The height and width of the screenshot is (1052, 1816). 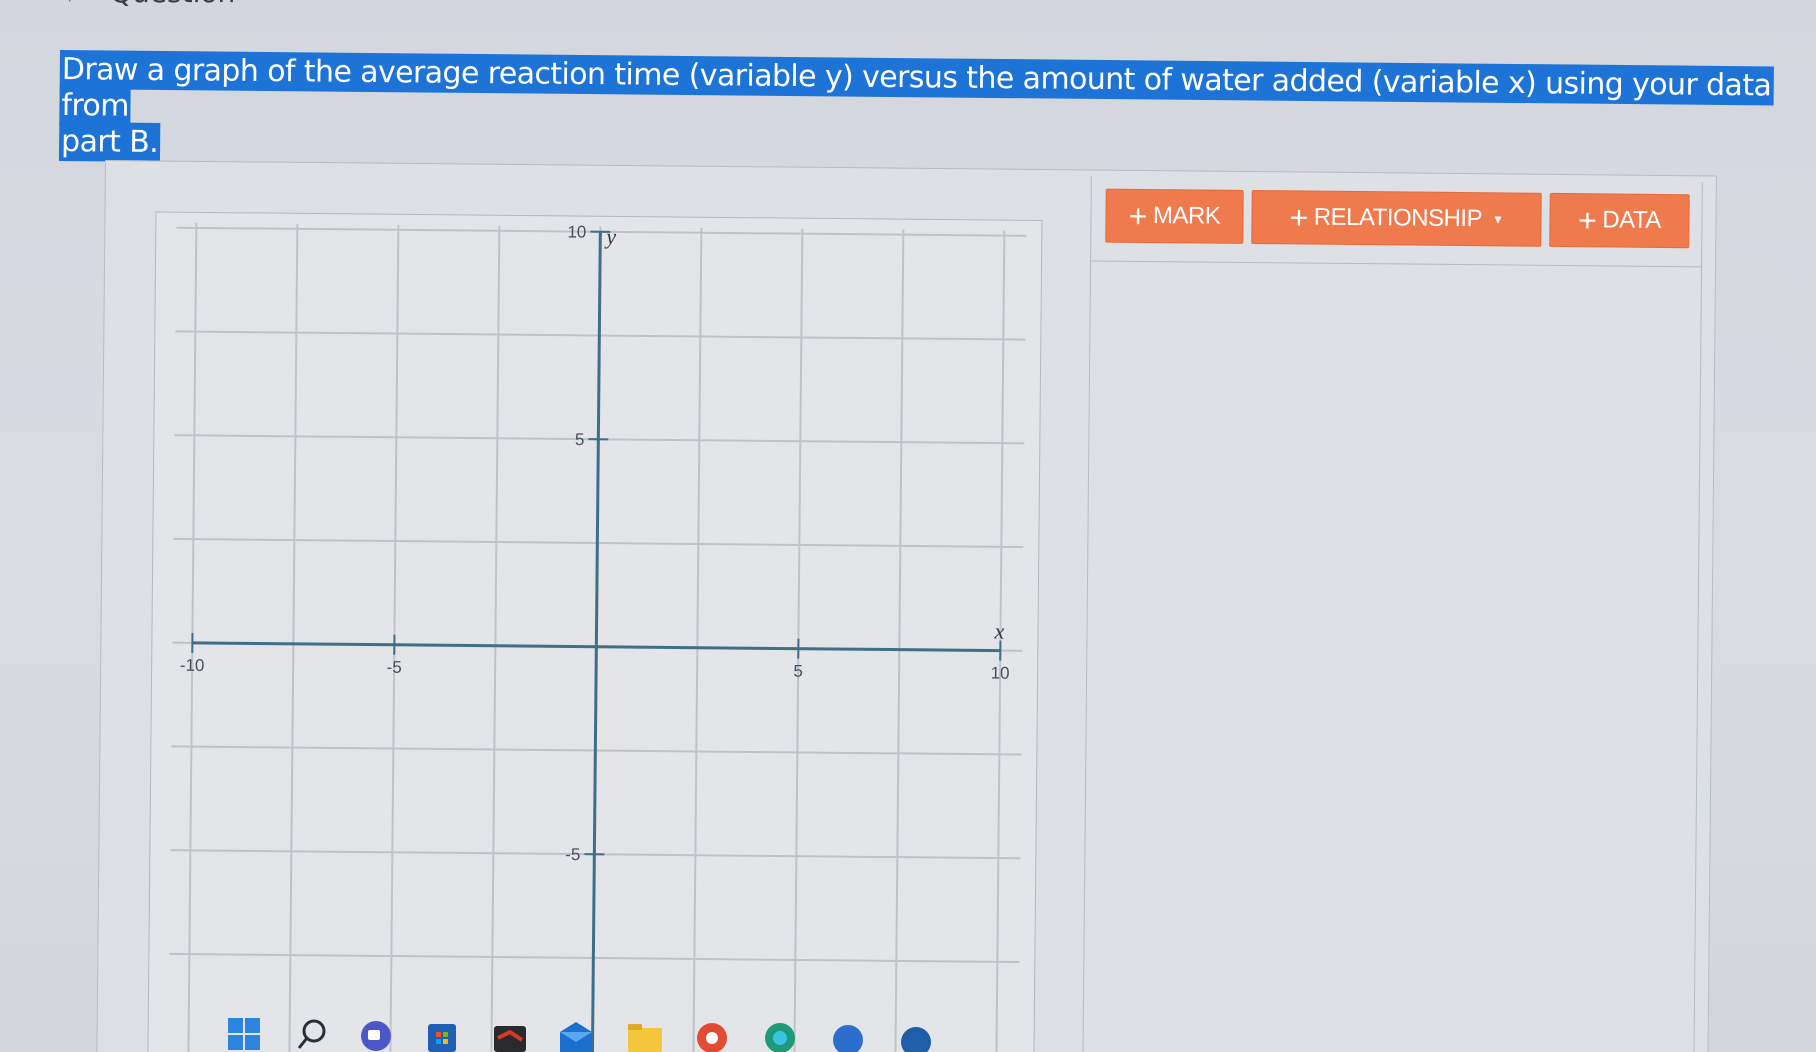 I want to click on x-tick-label: -10, so click(x=192, y=665).